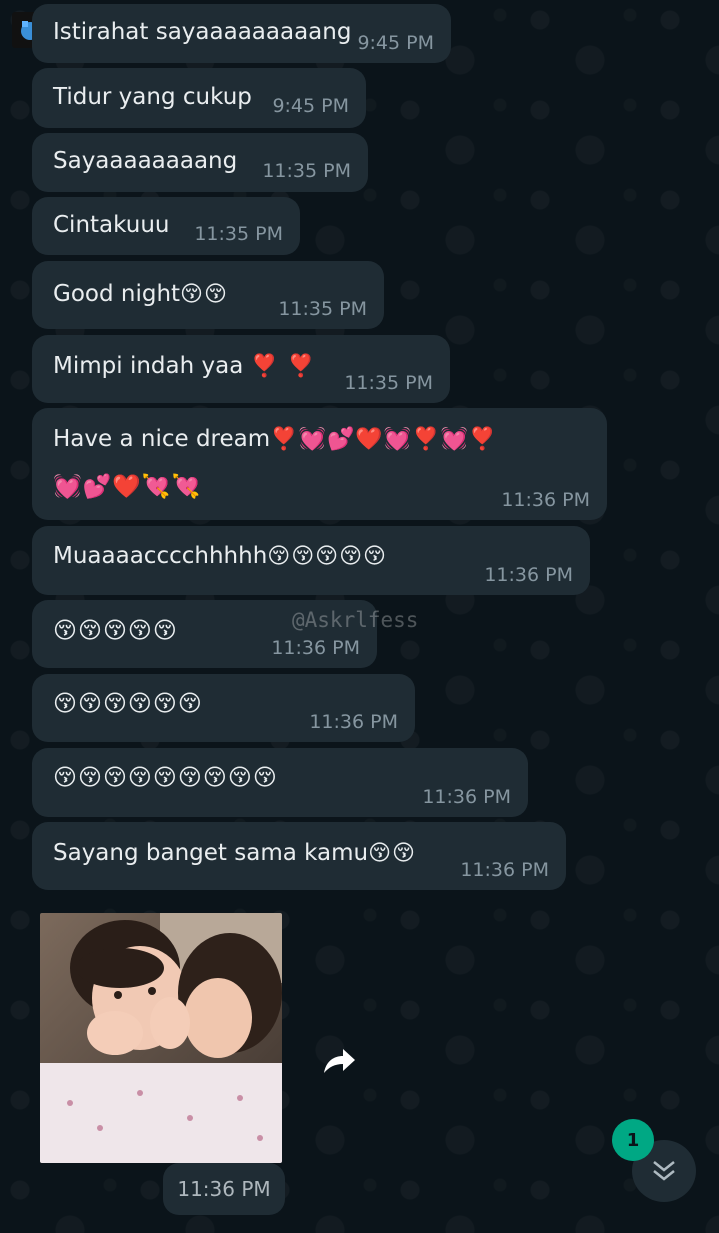  Describe the element at coordinates (338, 1063) in the screenshot. I see `forward-icon` at that location.